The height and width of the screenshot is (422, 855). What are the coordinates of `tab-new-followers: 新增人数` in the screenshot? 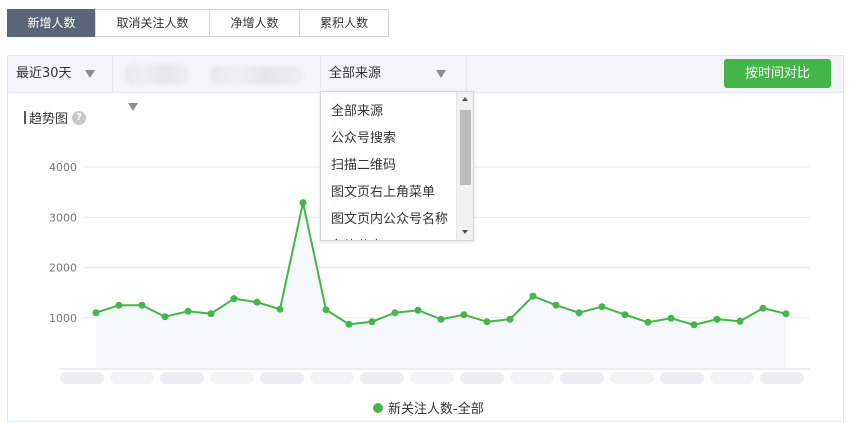 It's located at (51, 23).